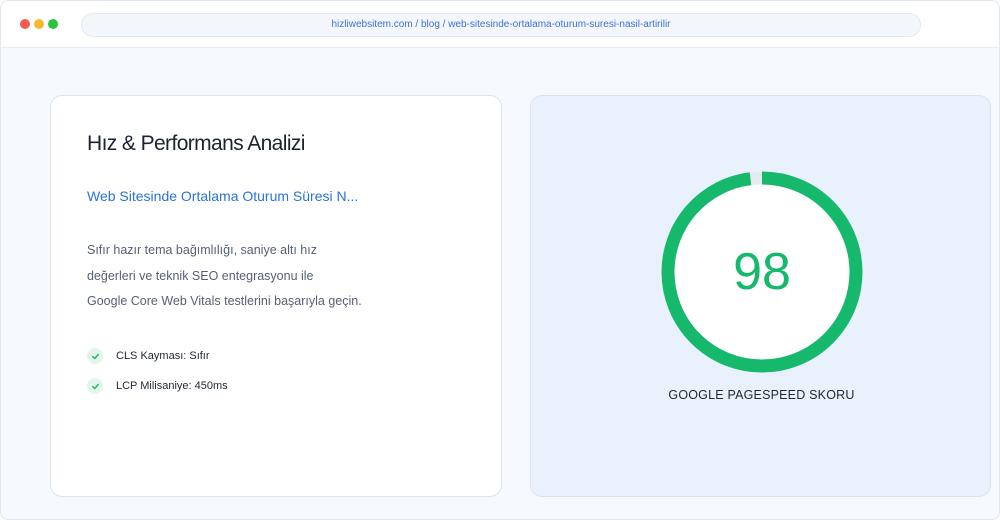 The width and height of the screenshot is (1000, 520). I want to click on check-item-lcp: LCP Milisaniye: 450ms, so click(157, 386).